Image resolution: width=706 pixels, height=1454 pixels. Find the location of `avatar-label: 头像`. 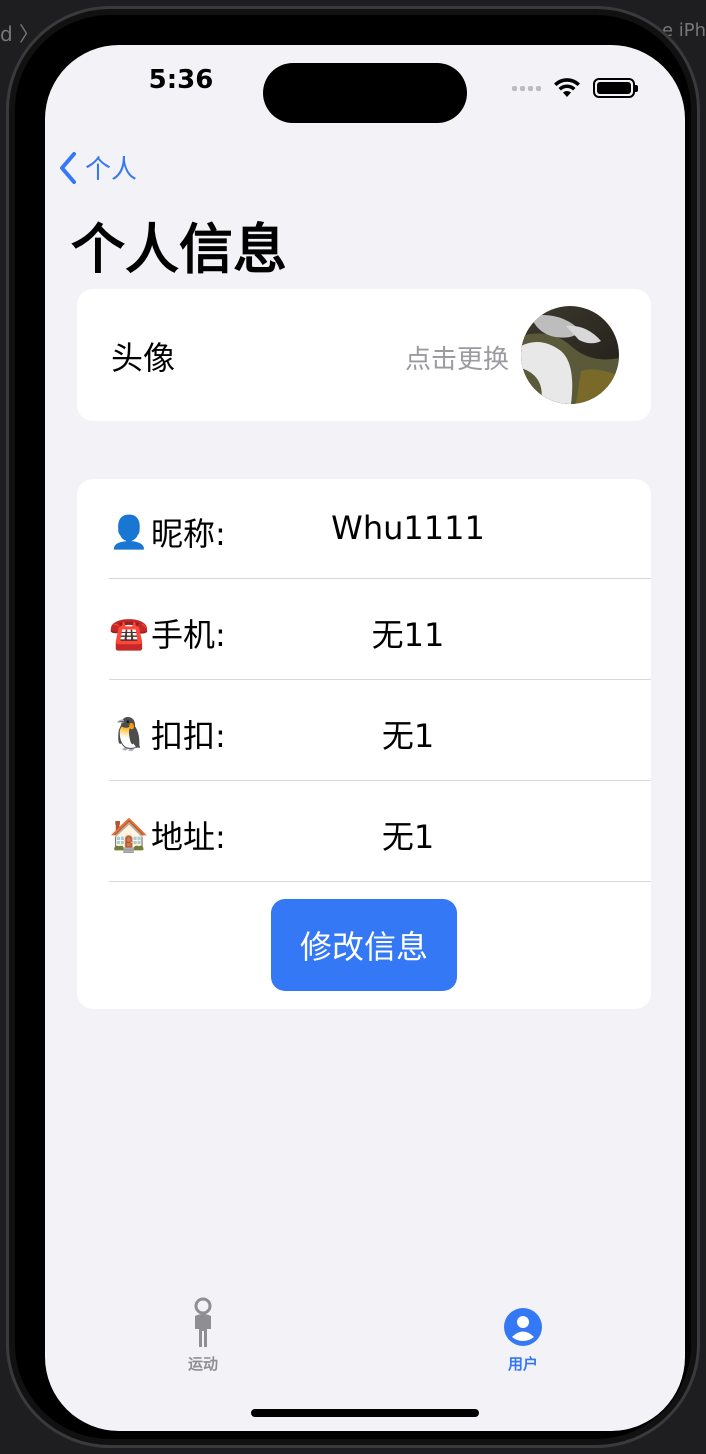

avatar-label: 头像 is located at coordinates (143, 358).